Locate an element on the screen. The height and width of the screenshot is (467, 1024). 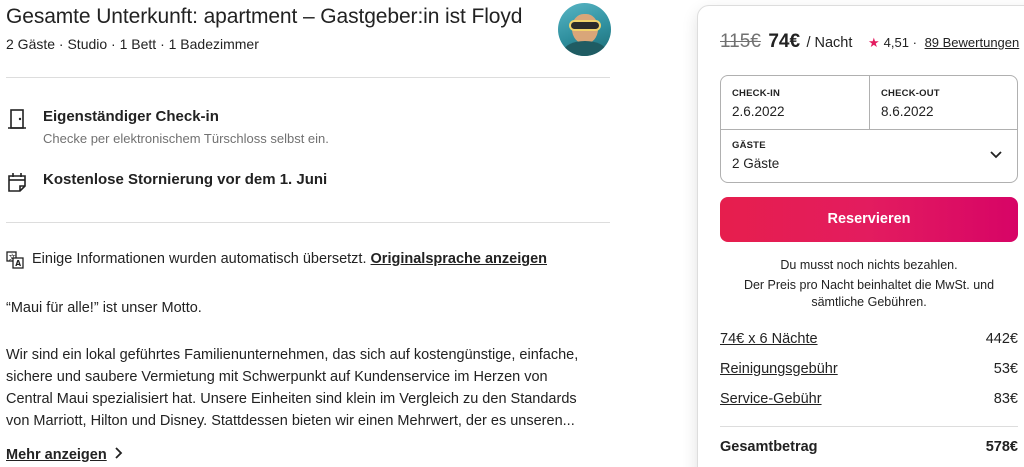
checkin-field: CHECK-IN 2.6.2022 is located at coordinates (758, 103).